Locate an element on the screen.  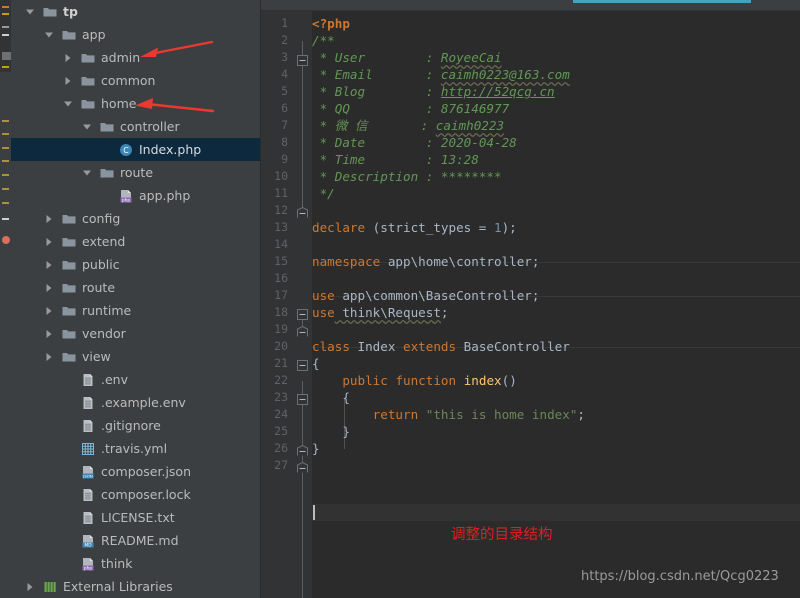
comment-key: * is located at coordinates (323, 125).